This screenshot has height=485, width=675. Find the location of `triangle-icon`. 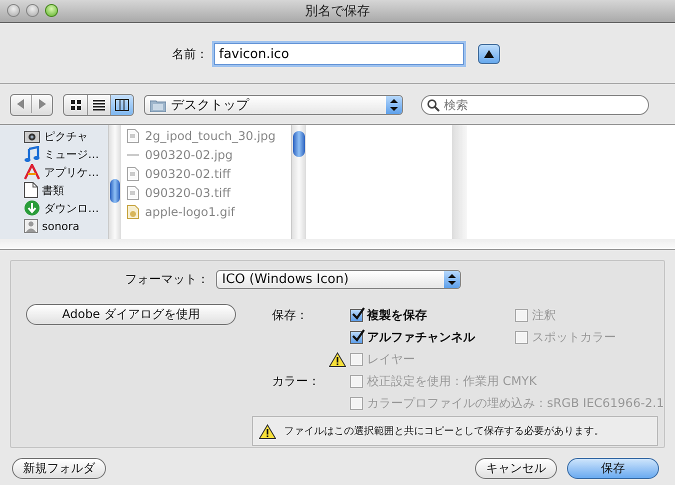

triangle-icon is located at coordinates (489, 54).